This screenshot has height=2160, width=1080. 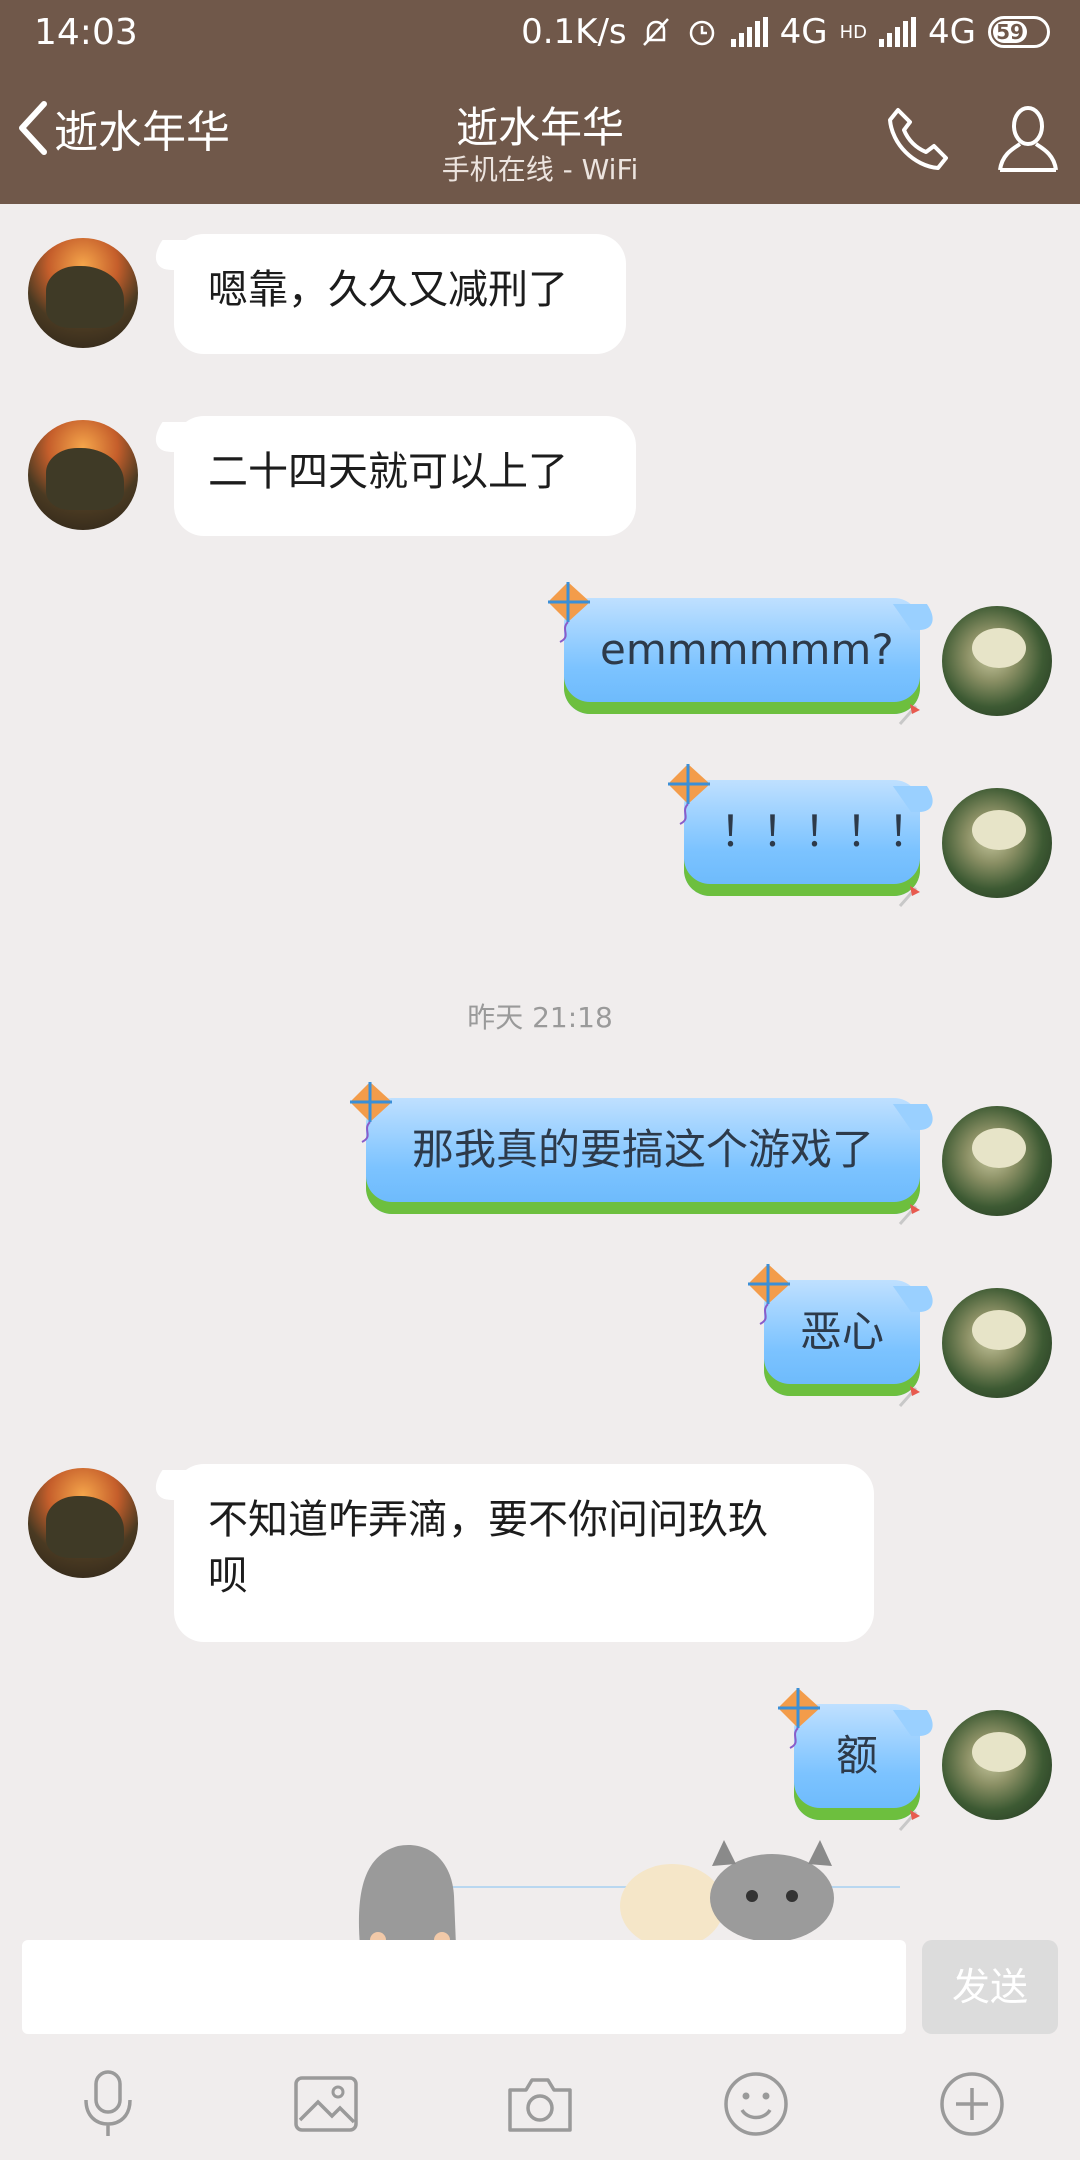 I want to click on battery-icon: 59, so click(x=1019, y=32).